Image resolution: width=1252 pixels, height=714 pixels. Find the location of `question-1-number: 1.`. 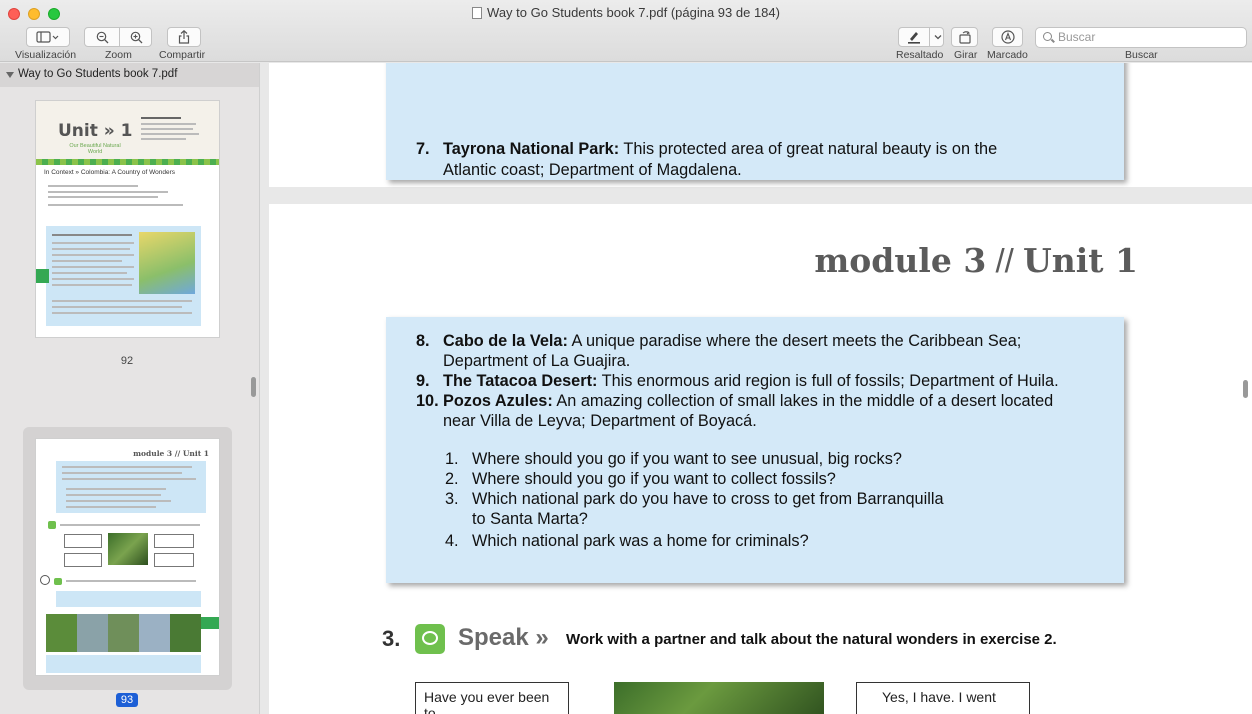

question-1-number: 1. is located at coordinates (452, 459).